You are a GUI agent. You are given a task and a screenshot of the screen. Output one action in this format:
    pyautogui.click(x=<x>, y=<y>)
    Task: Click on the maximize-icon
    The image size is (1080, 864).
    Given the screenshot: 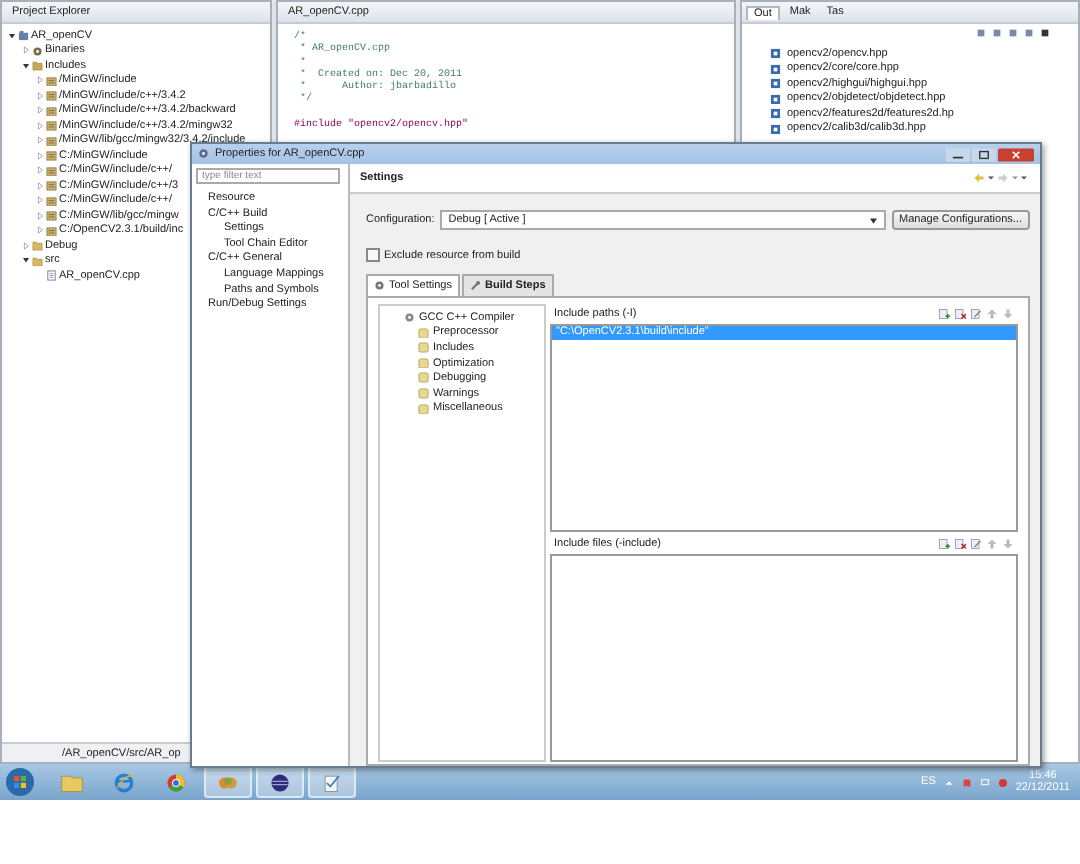 What is the action you would take?
    pyautogui.click(x=984, y=154)
    